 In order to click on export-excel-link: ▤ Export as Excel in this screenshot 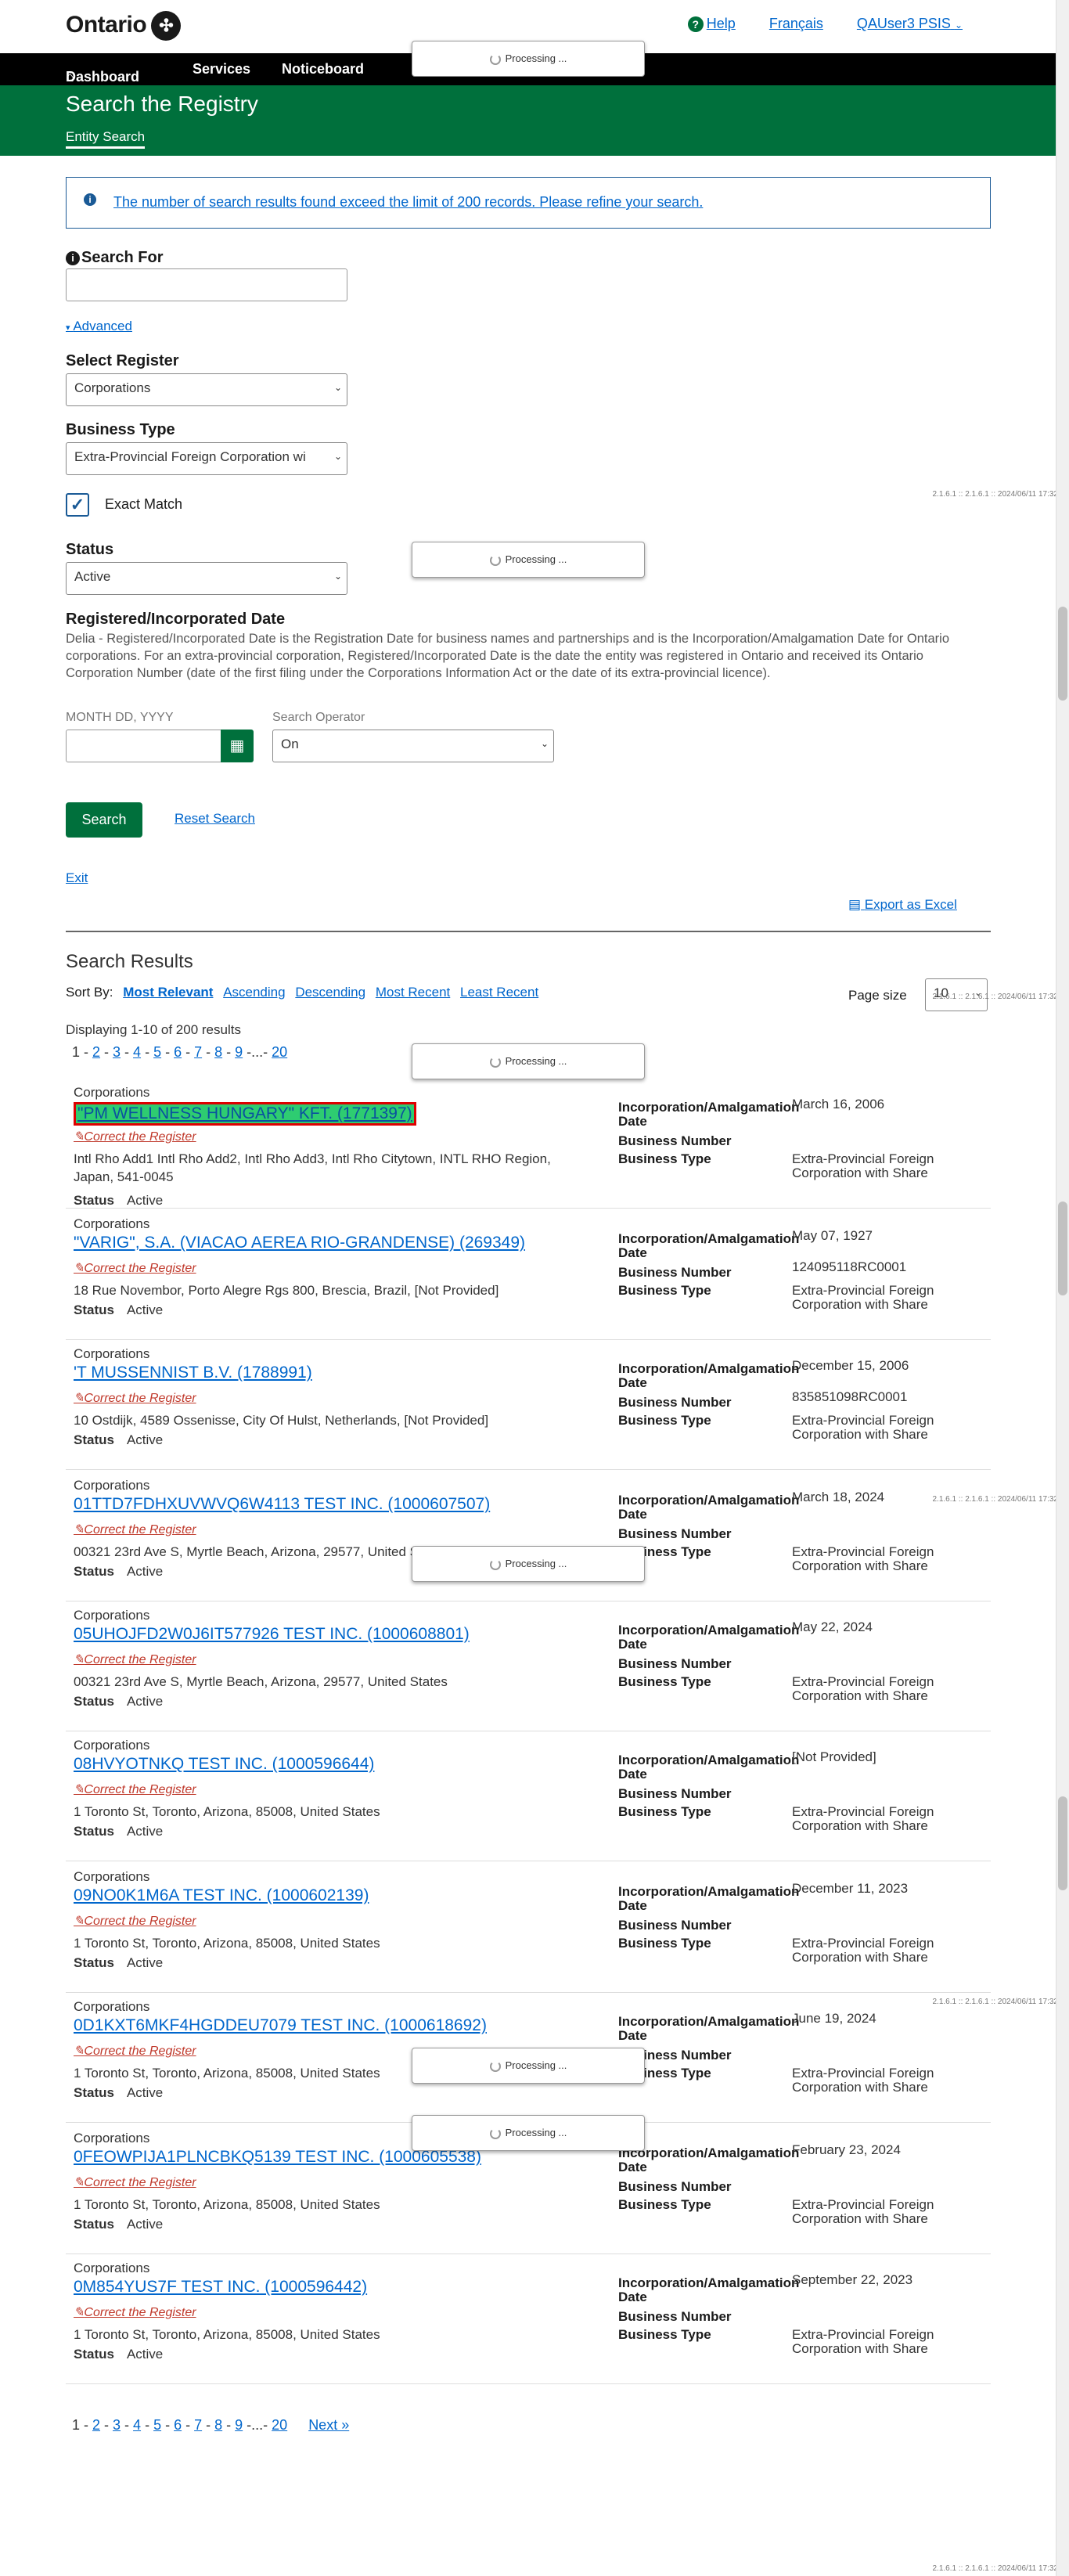, I will do `click(902, 905)`.